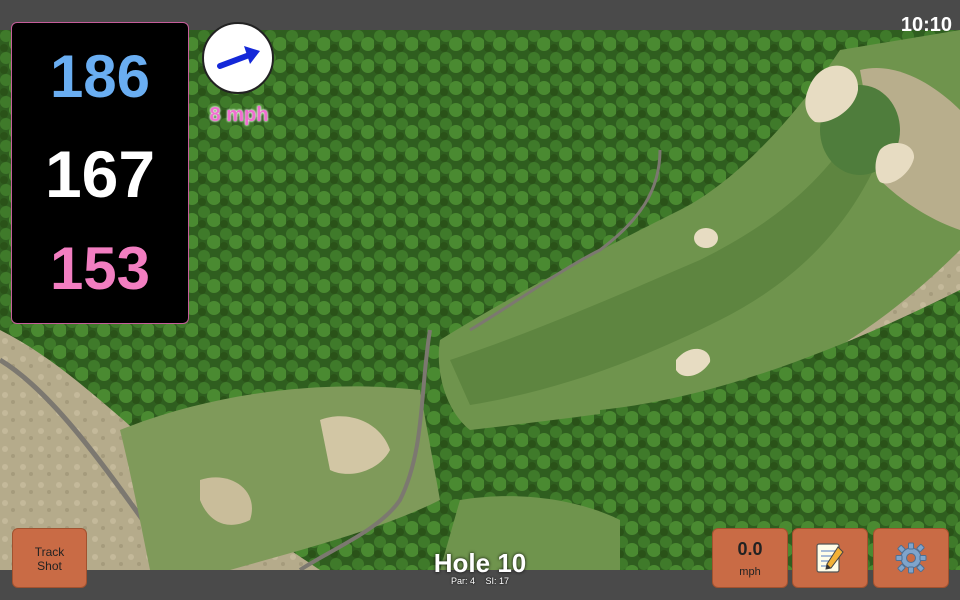 The height and width of the screenshot is (600, 960). I want to click on track-shot-button: Track Shot, so click(49, 558).